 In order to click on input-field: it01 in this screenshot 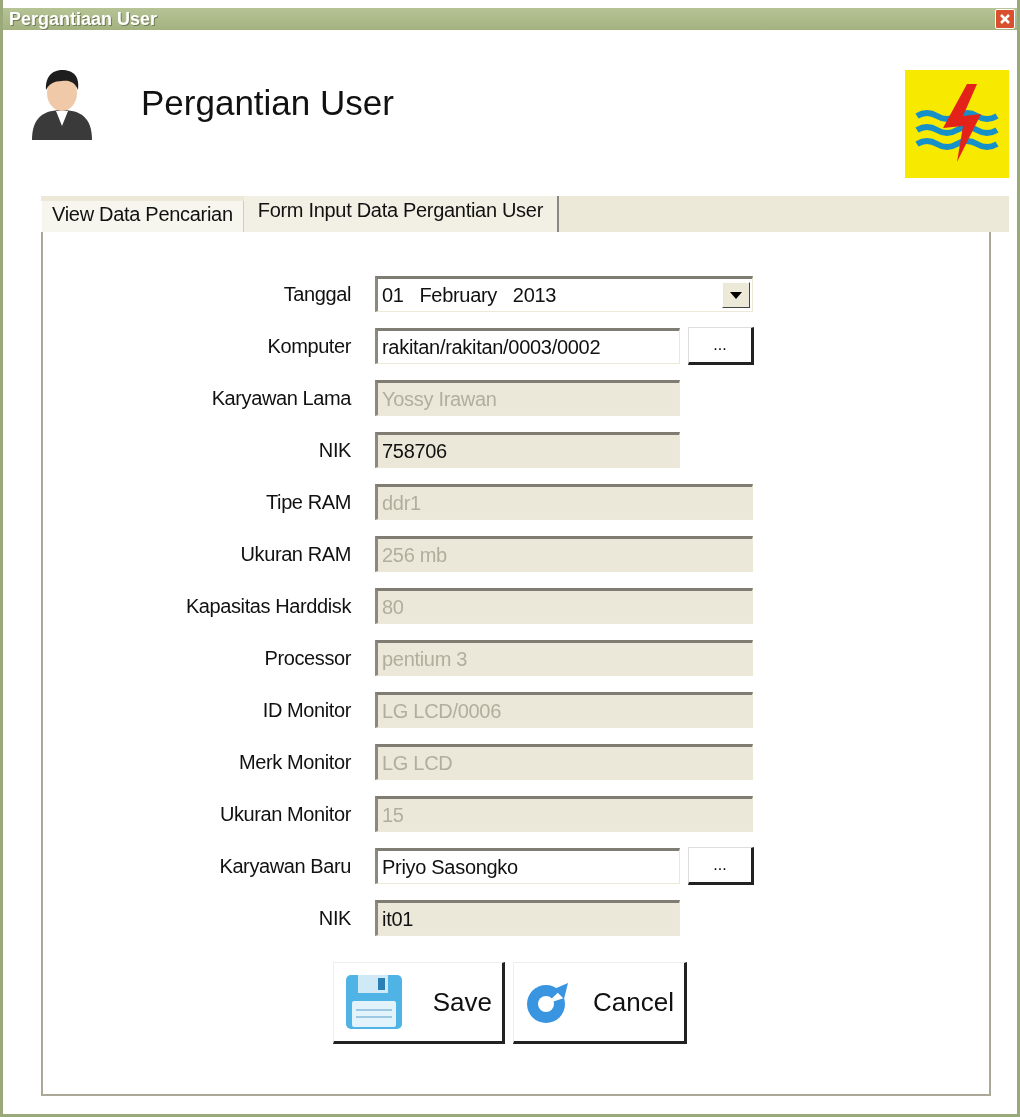, I will do `click(527, 918)`.